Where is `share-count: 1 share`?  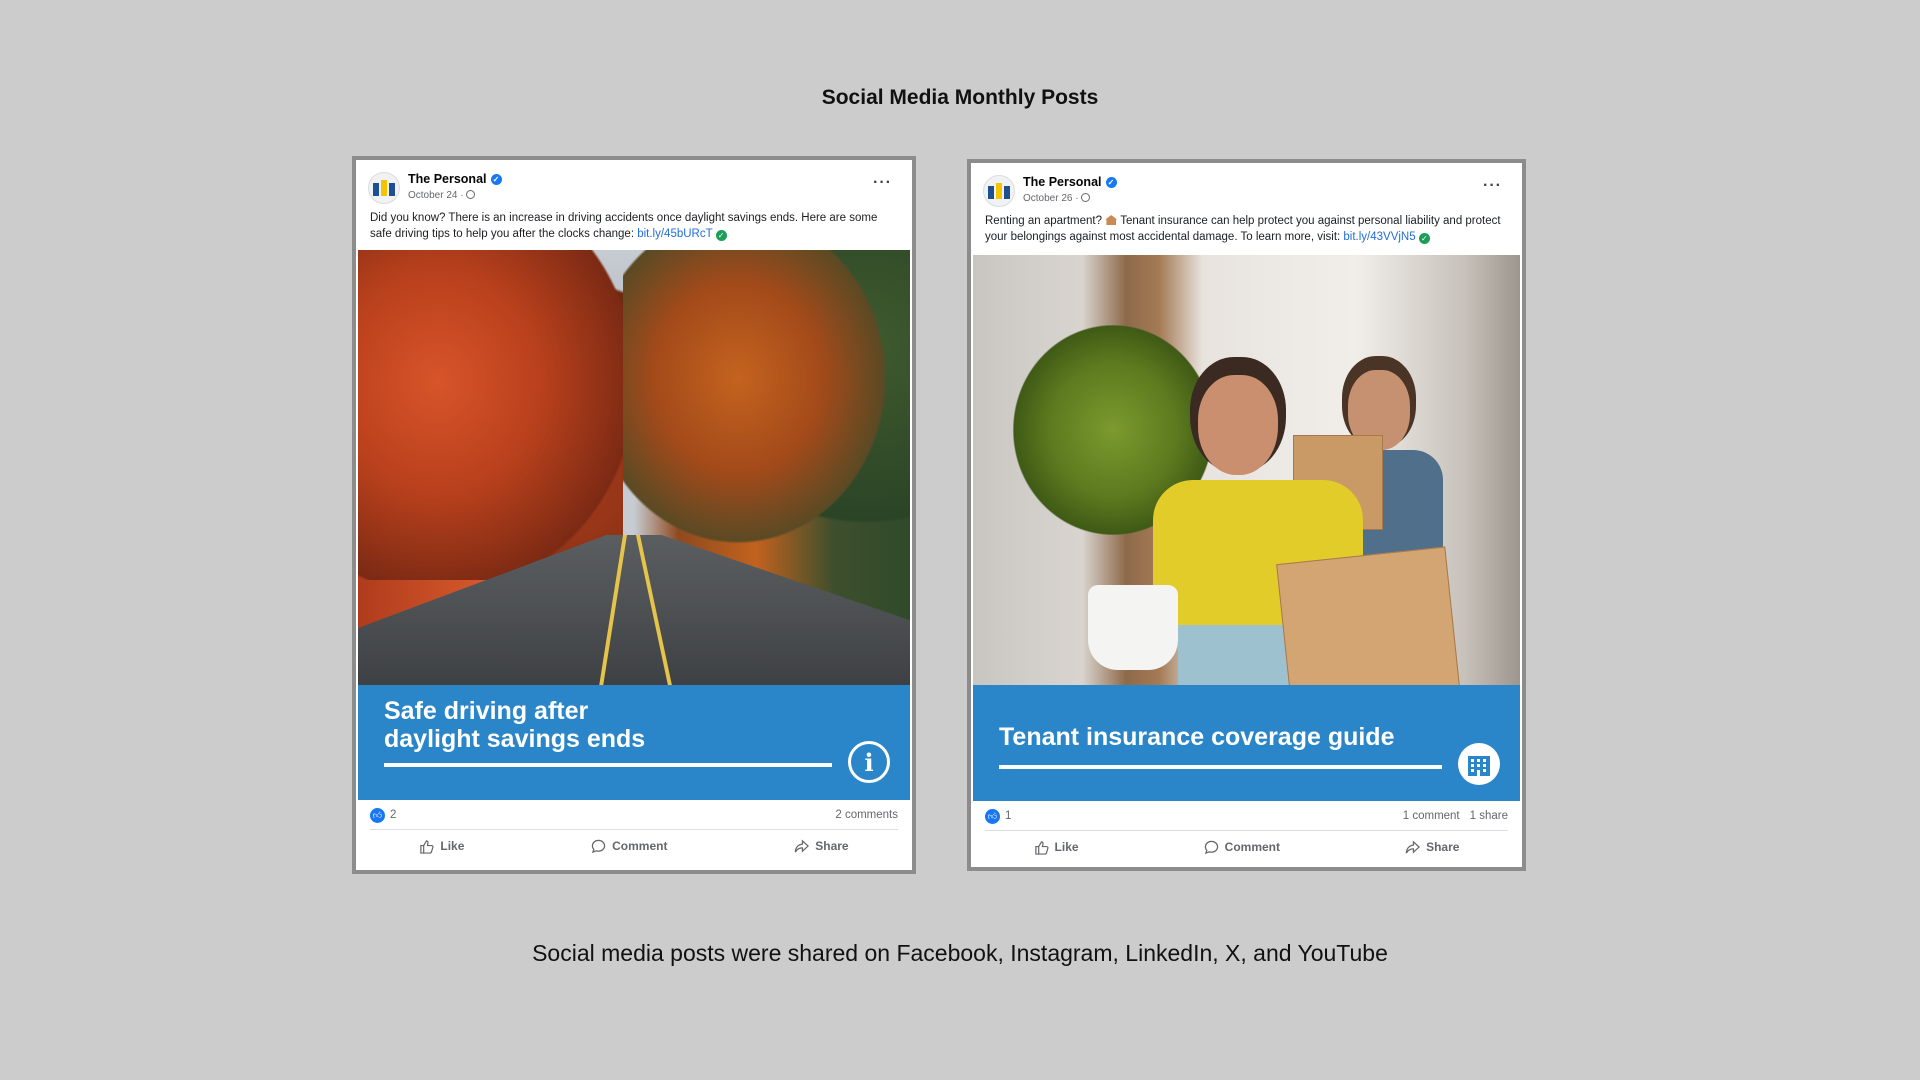 share-count: 1 share is located at coordinates (1489, 816).